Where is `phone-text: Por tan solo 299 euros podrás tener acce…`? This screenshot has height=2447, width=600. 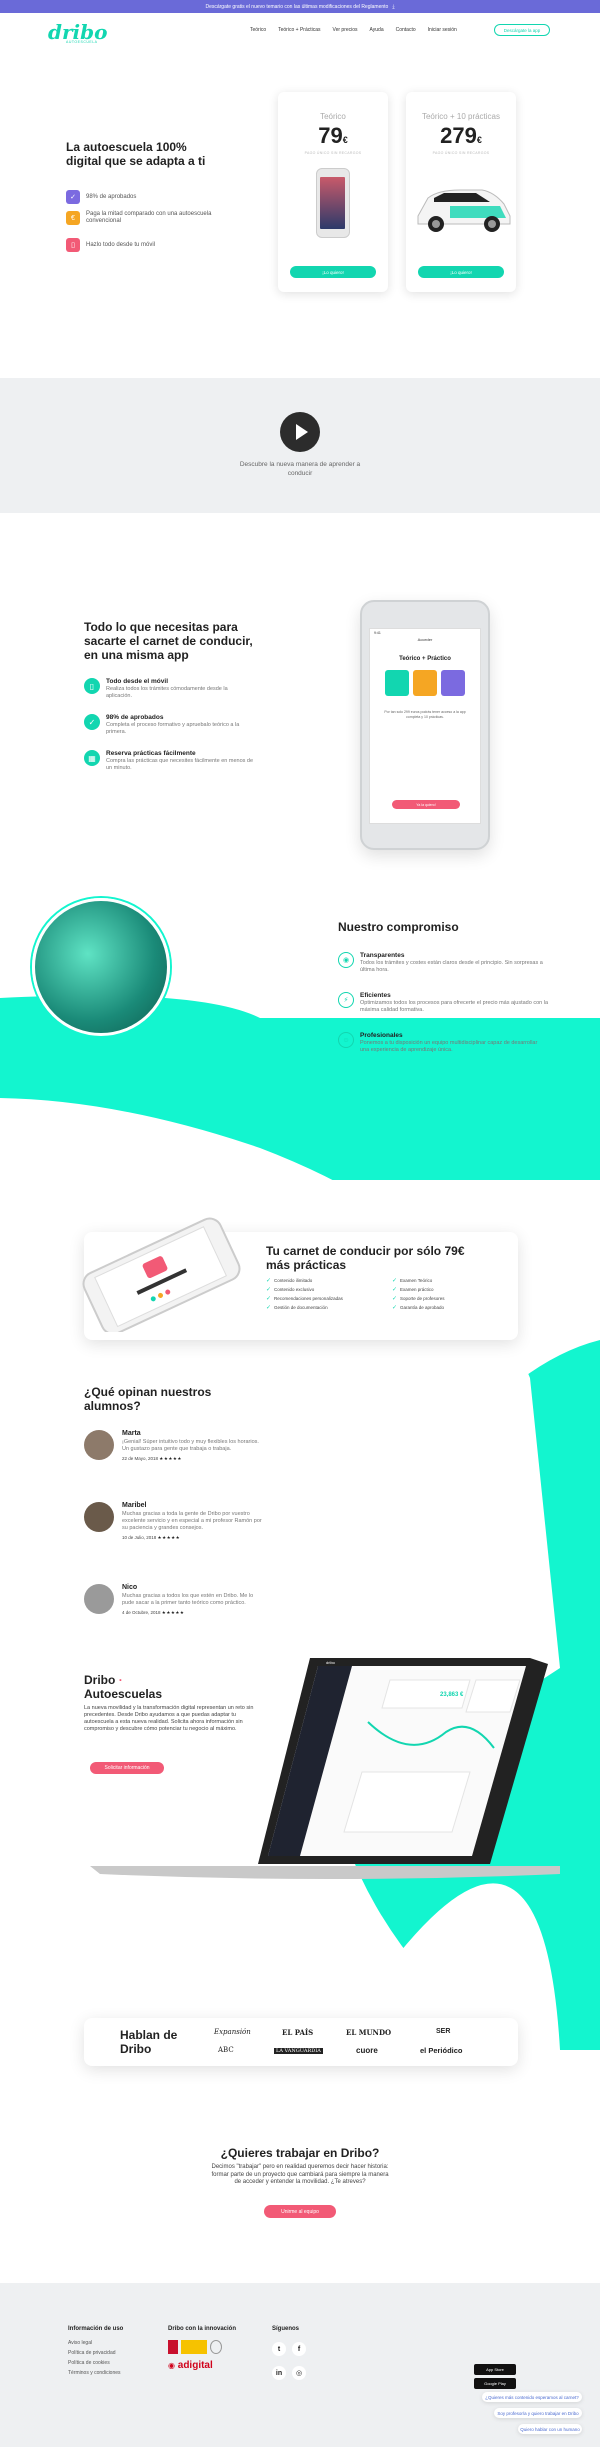 phone-text: Por tan solo 299 euros podrás tener acce… is located at coordinates (425, 714).